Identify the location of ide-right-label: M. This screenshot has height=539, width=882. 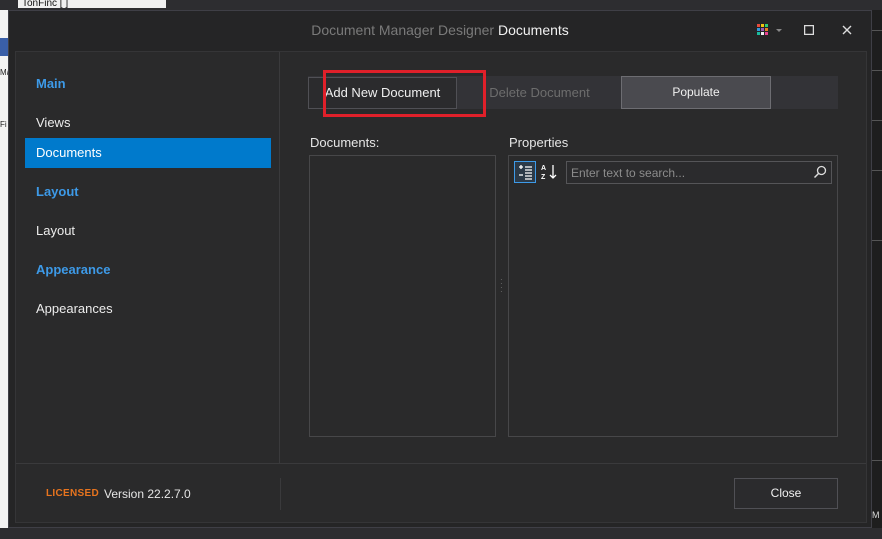
(876, 515).